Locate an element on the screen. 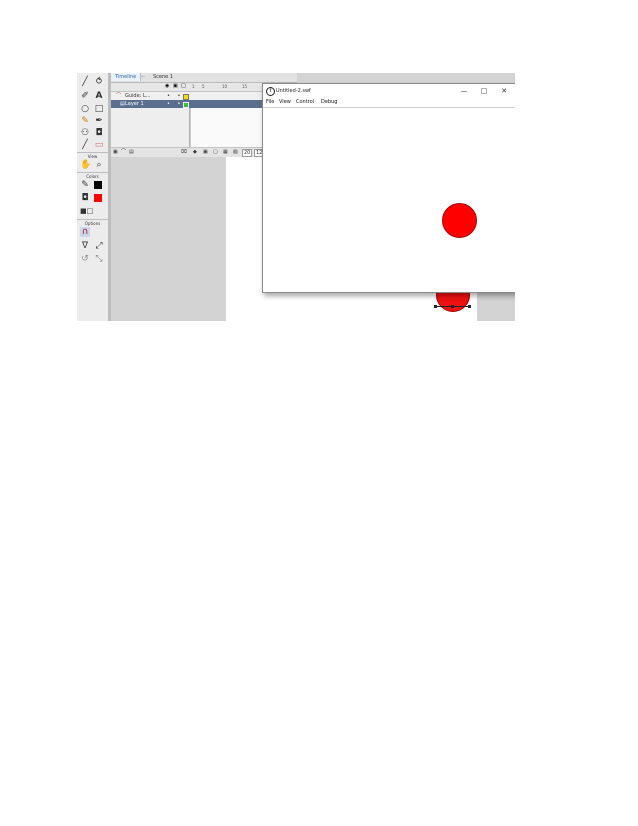  current-frame-field: 20 is located at coordinates (247, 153).